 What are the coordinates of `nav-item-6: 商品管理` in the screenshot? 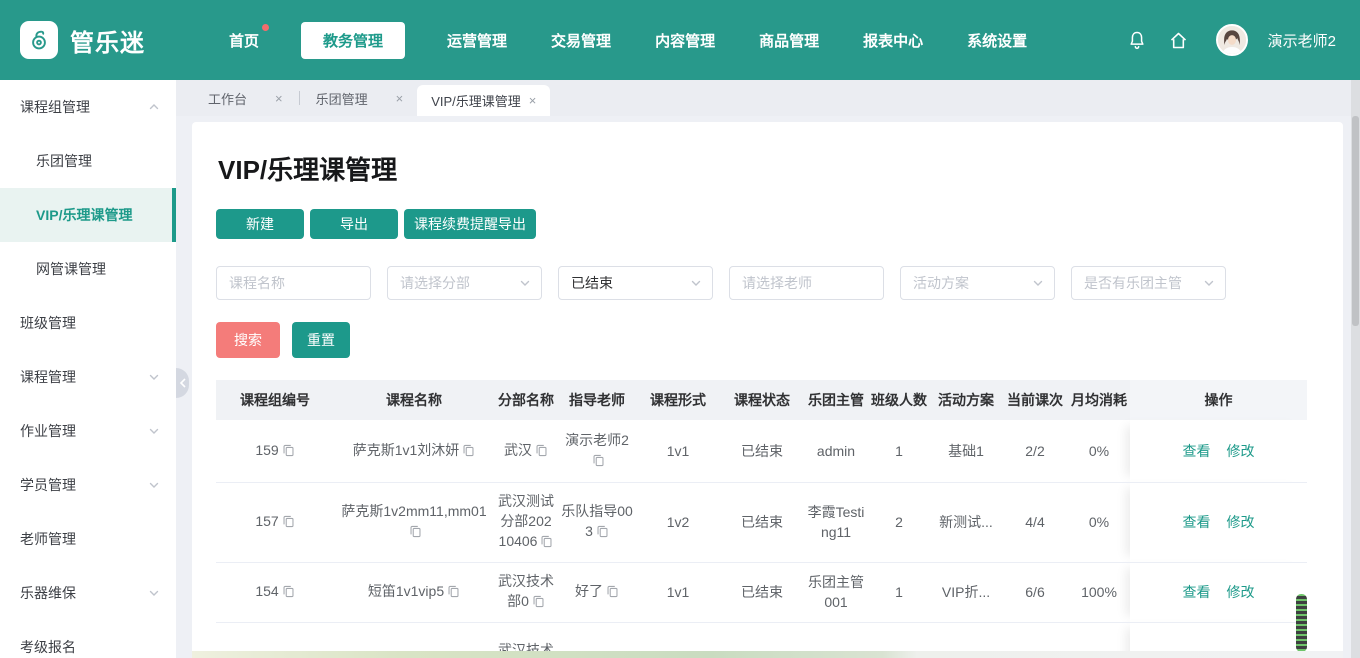 It's located at (789, 40).